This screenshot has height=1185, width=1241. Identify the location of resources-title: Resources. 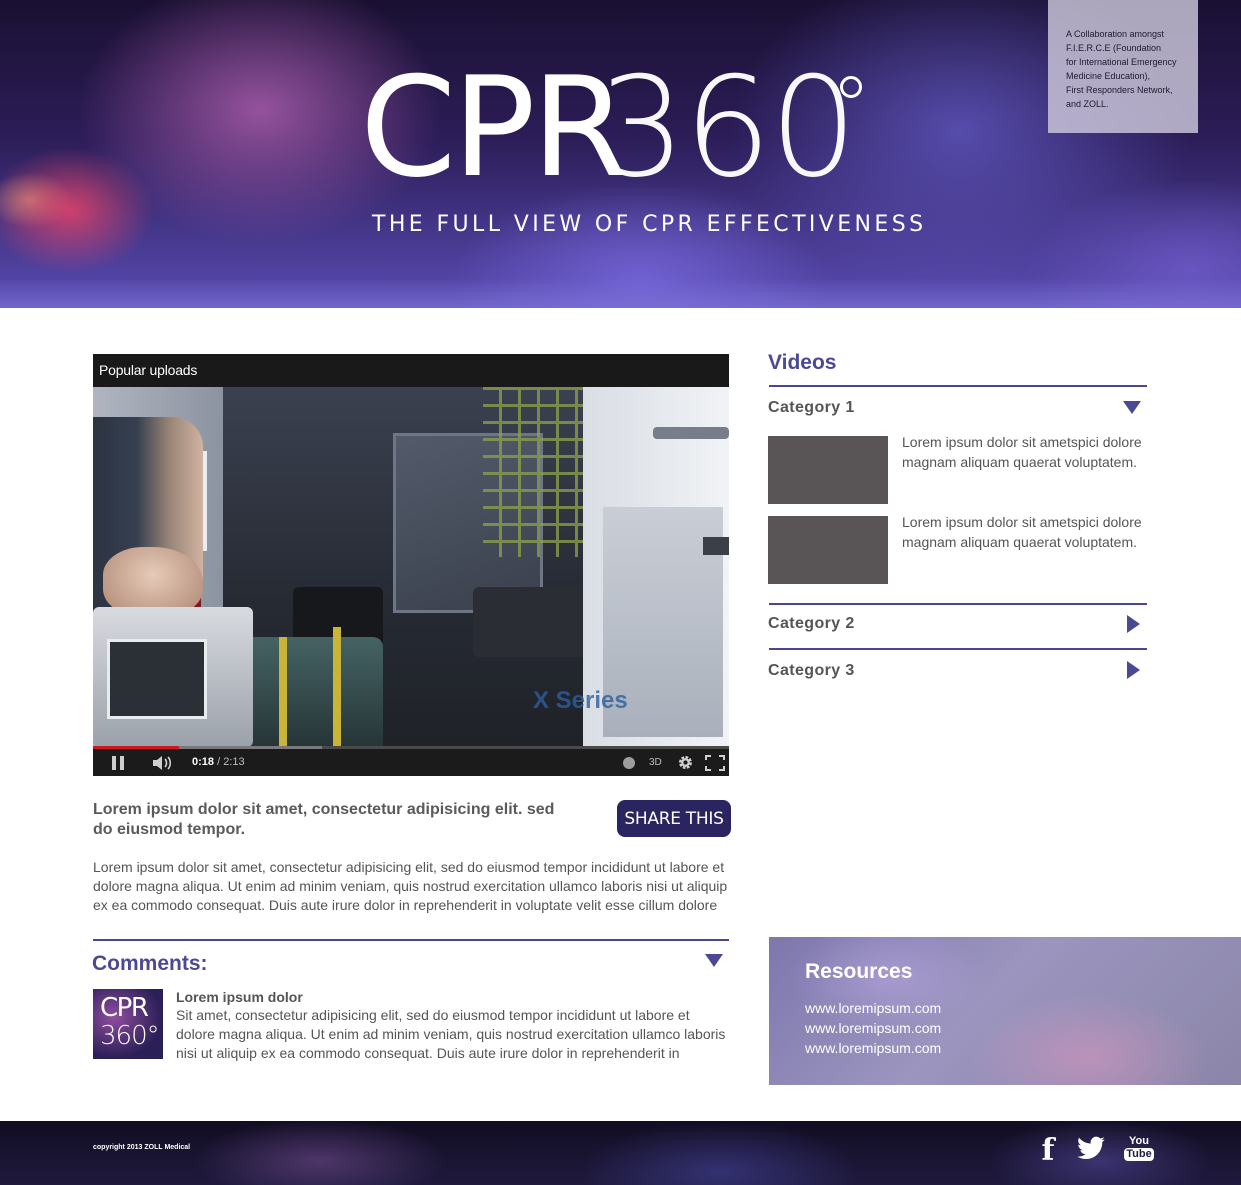
(859, 971).